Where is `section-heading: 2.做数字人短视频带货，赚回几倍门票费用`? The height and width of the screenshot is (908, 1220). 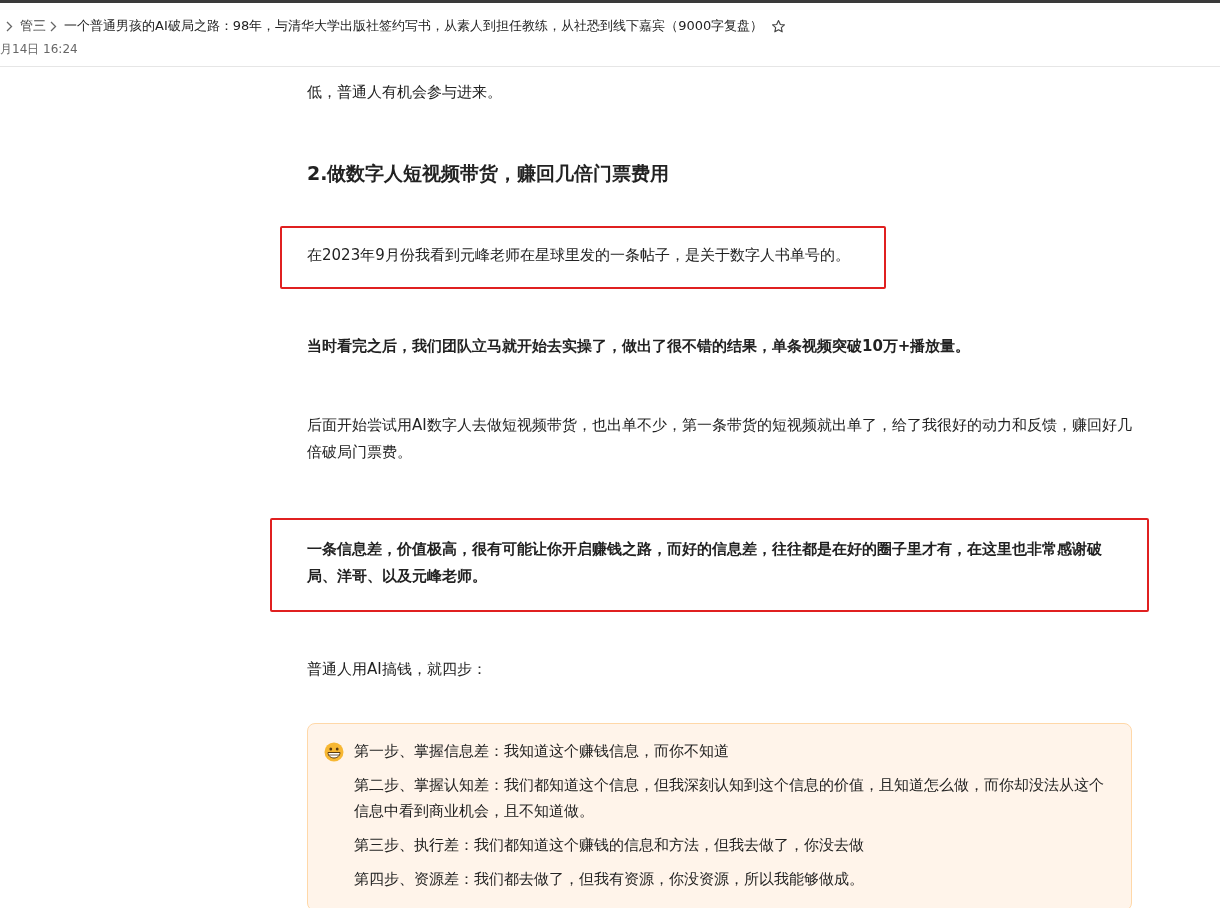 section-heading: 2.做数字人短视频带货，赚回几倍门票费用 is located at coordinates (489, 173).